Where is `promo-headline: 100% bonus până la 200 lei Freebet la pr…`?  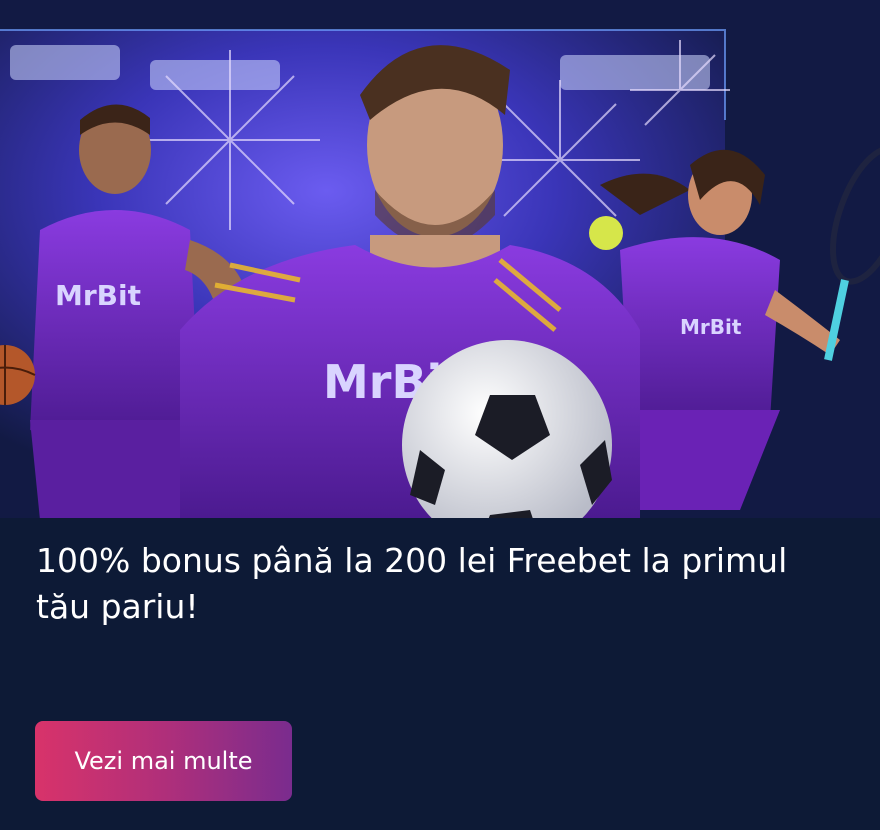 promo-headline: 100% bonus până la 200 lei Freebet la pr… is located at coordinates (412, 583).